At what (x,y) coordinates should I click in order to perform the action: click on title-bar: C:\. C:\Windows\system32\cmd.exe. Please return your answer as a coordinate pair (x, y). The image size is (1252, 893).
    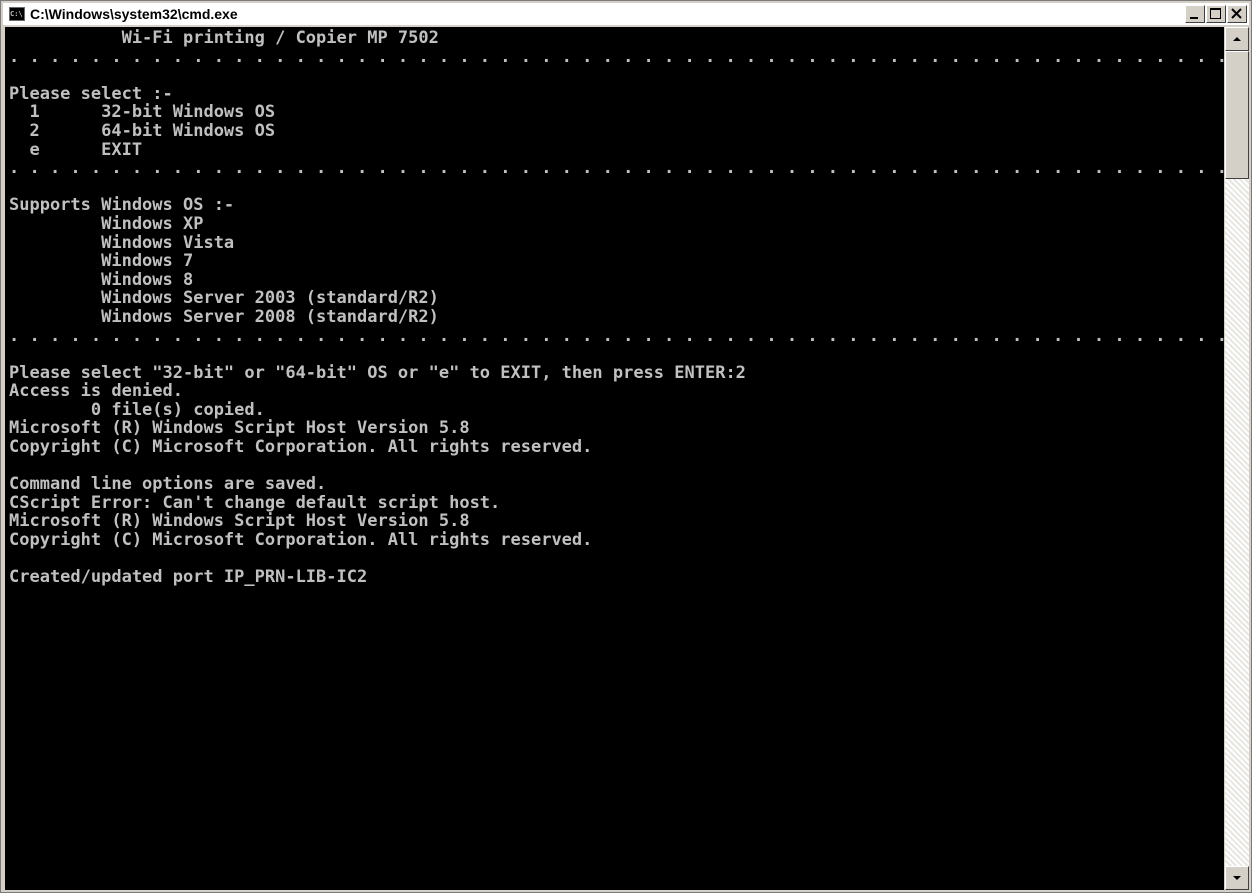
    Looking at the image, I should click on (626, 14).